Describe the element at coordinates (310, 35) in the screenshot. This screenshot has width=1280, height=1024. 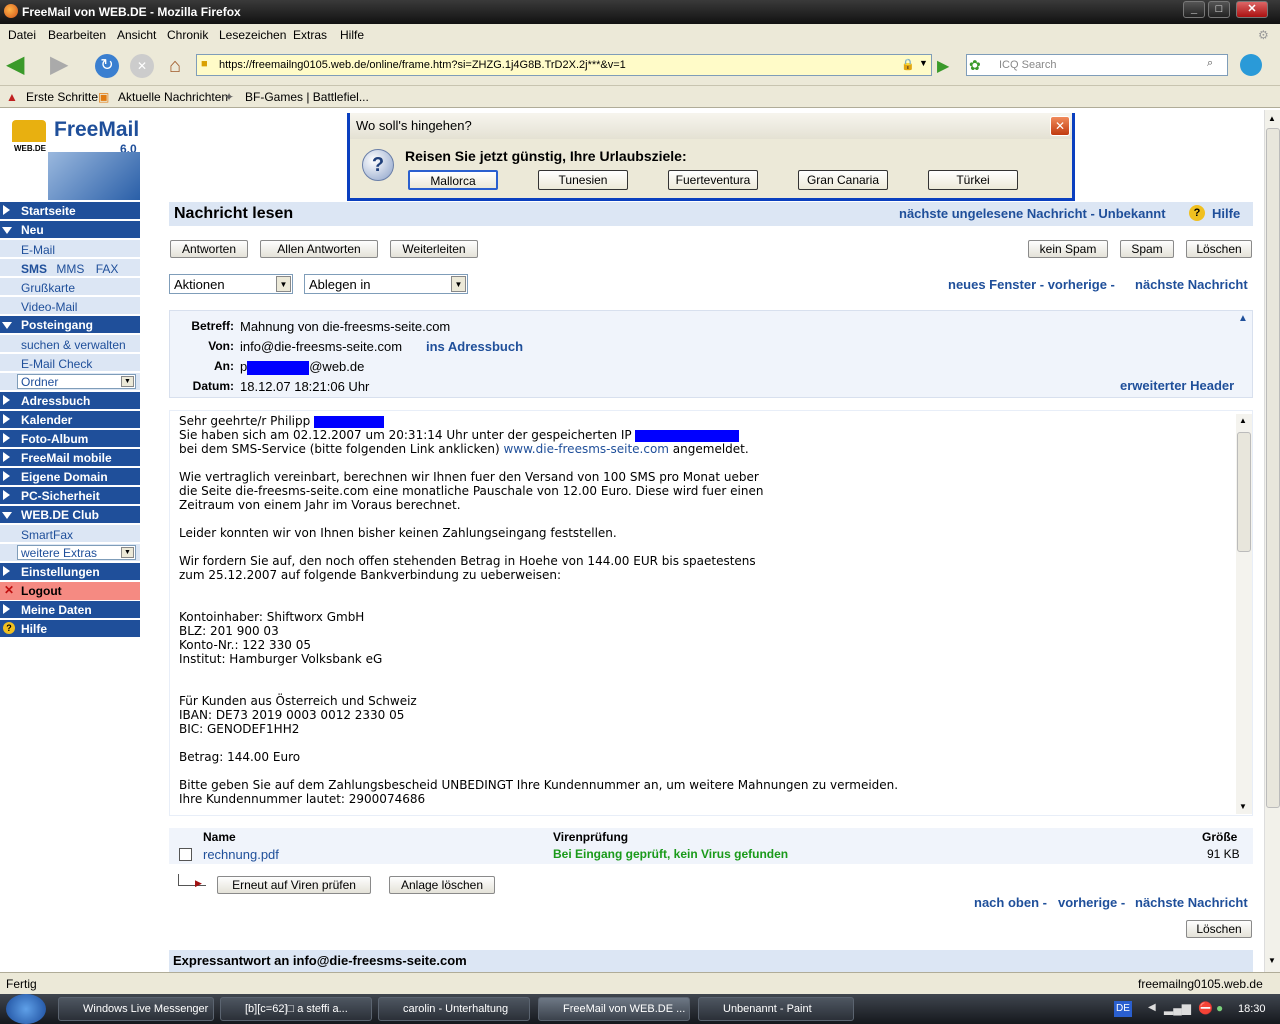
I see `menu-extras: Extras` at that location.